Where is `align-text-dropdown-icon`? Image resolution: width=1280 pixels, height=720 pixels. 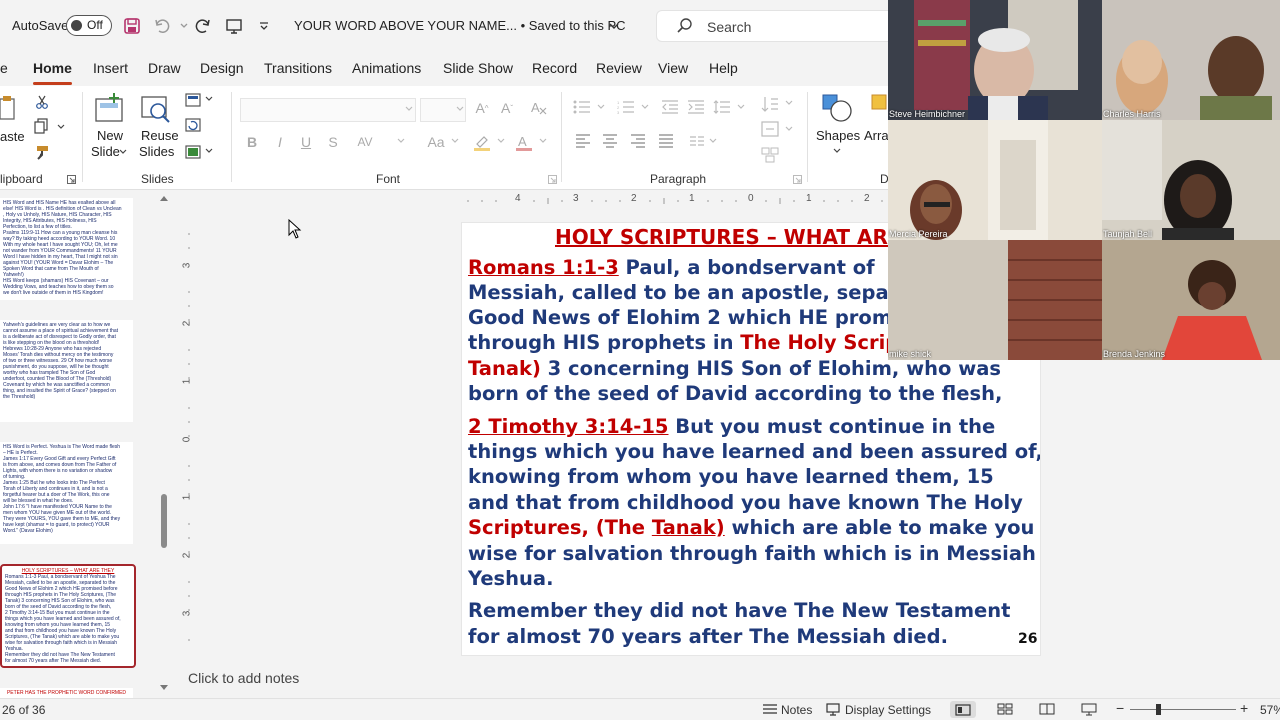
align-text-dropdown-icon is located at coordinates (789, 129).